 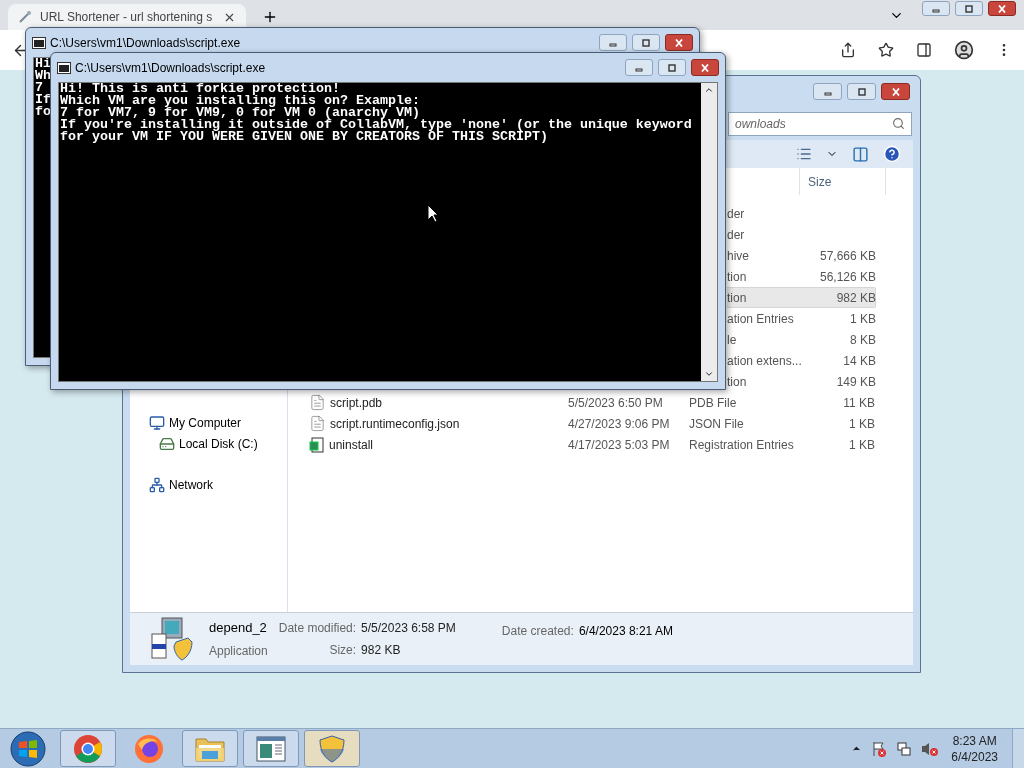 I want to click on field-value: 5/5/2023 6:58 PM, so click(x=408, y=628).